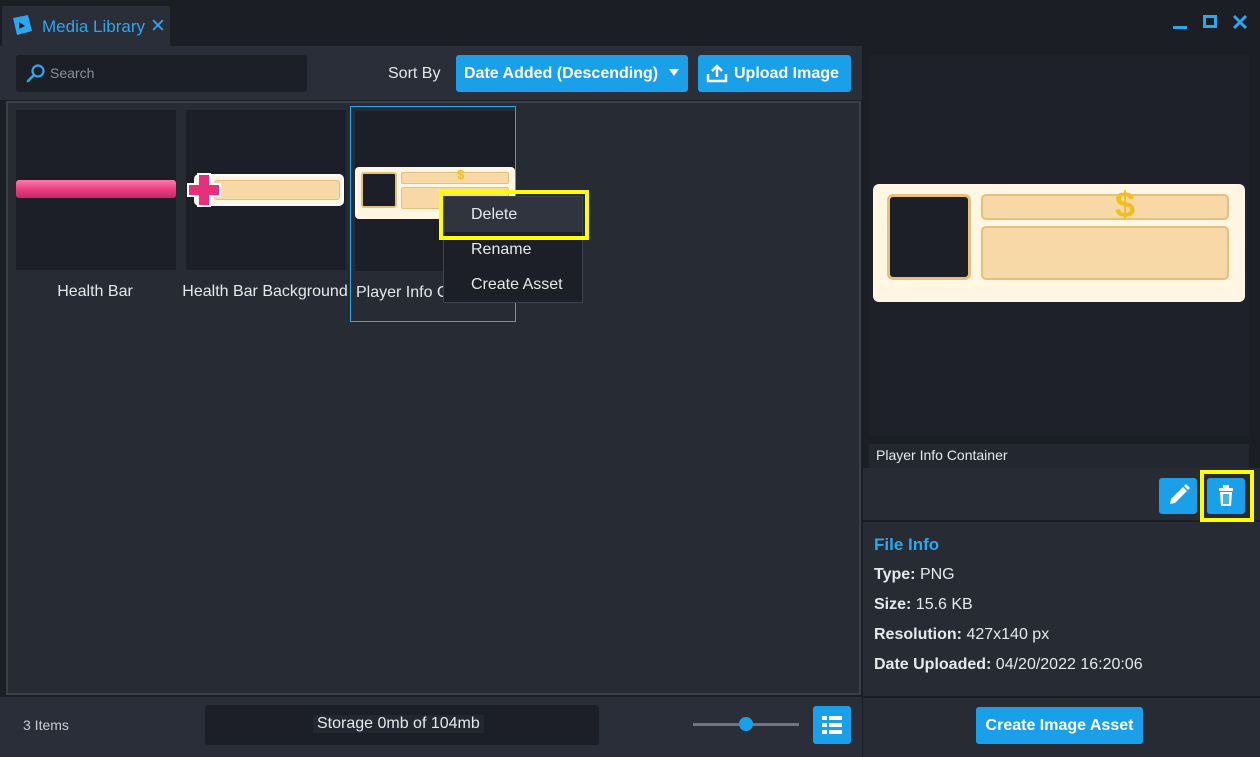  Describe the element at coordinates (918, 634) in the screenshot. I see `file-resolution-label: Resolution:` at that location.